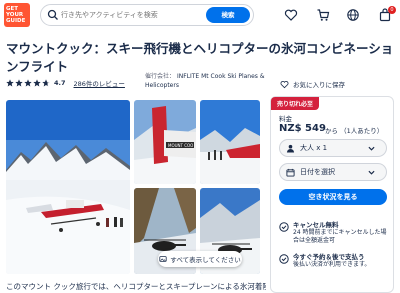 The image size is (400, 293). I want to click on search-icon, so click(52, 14).